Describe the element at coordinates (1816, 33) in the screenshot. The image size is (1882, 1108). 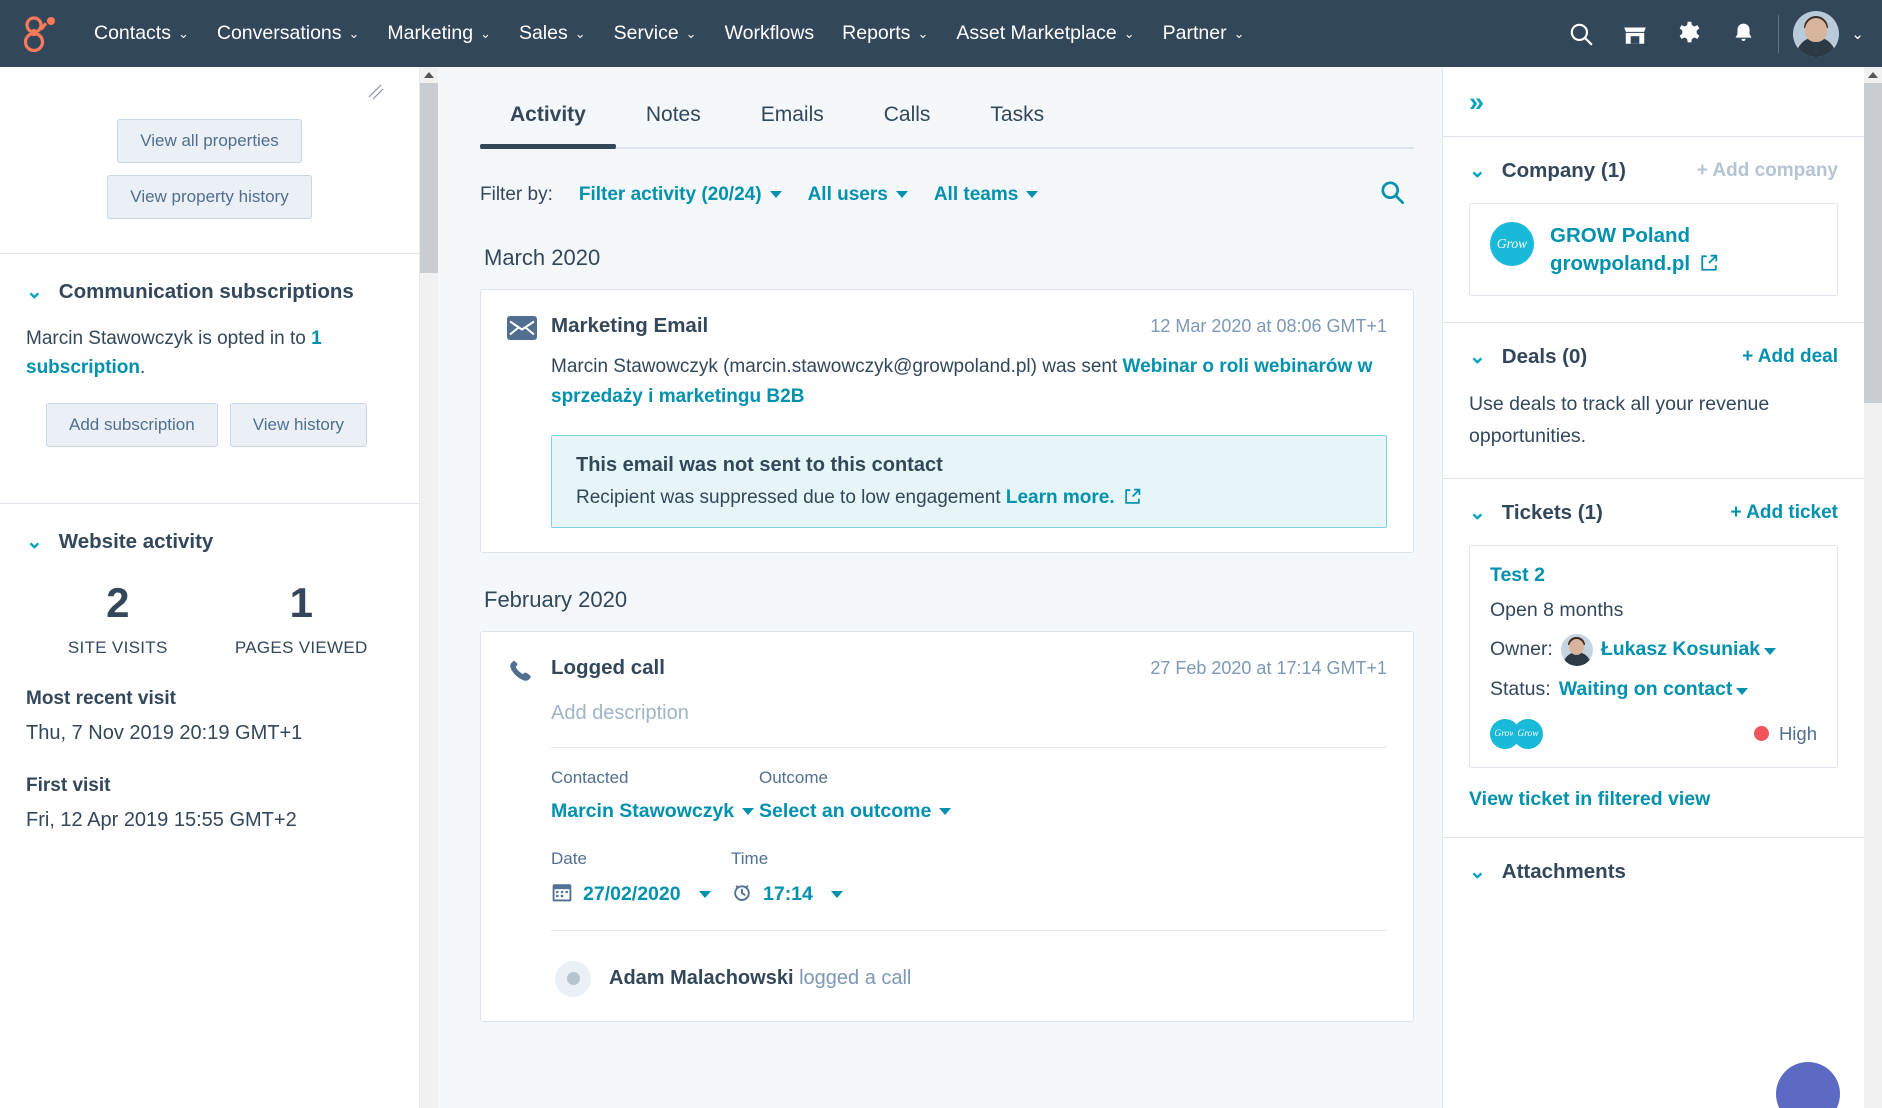
I see `user-avatar` at that location.